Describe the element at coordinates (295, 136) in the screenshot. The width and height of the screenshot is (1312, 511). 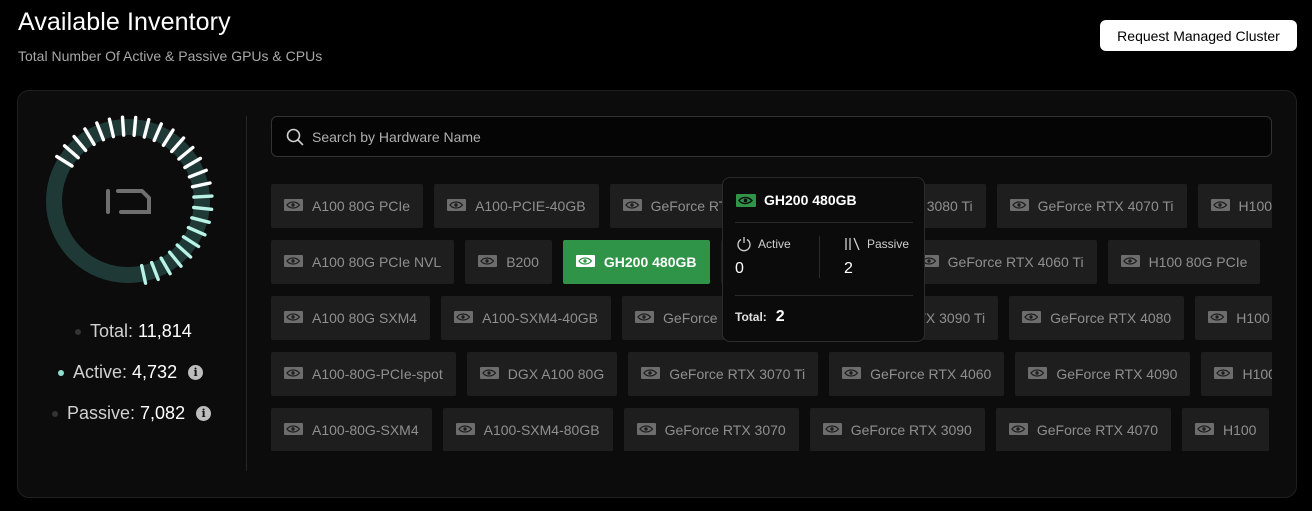
I see `search-icon` at that location.